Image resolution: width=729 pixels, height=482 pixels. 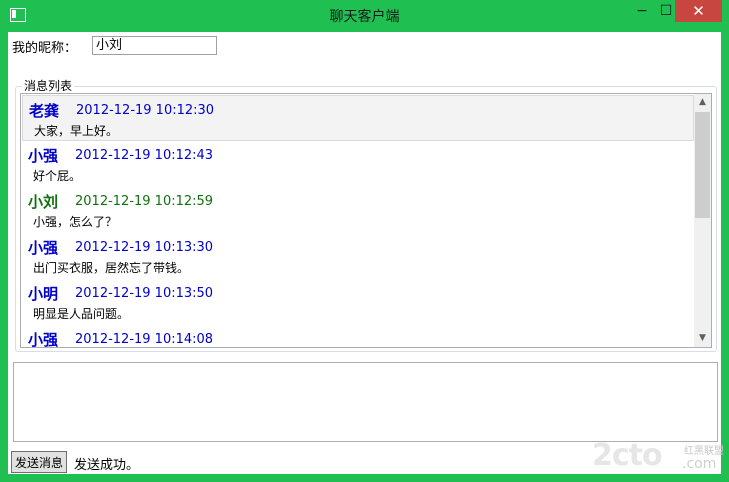 I want to click on watermark-main-text: 2cto, so click(x=627, y=455).